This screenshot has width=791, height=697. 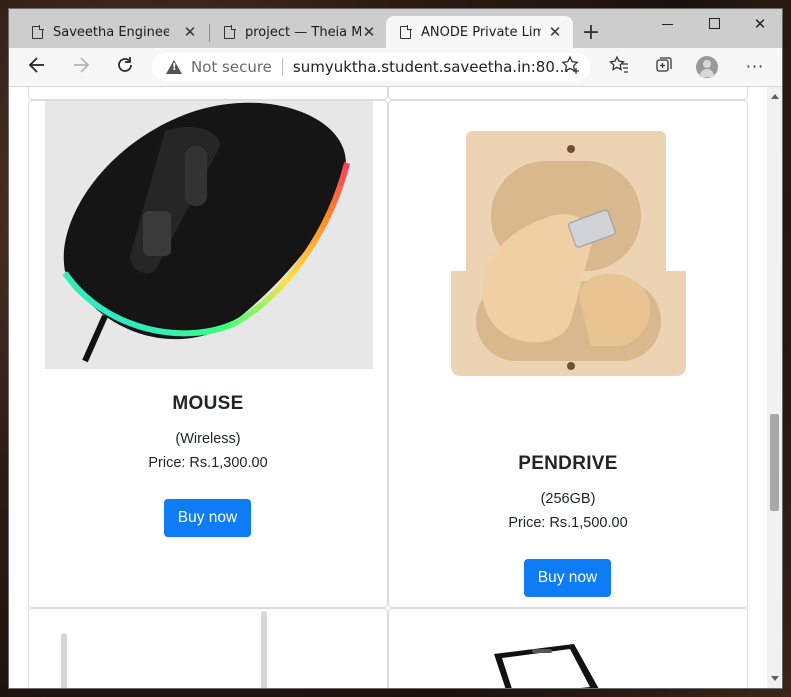 I want to click on vertical-scrollbar, so click(x=774, y=387).